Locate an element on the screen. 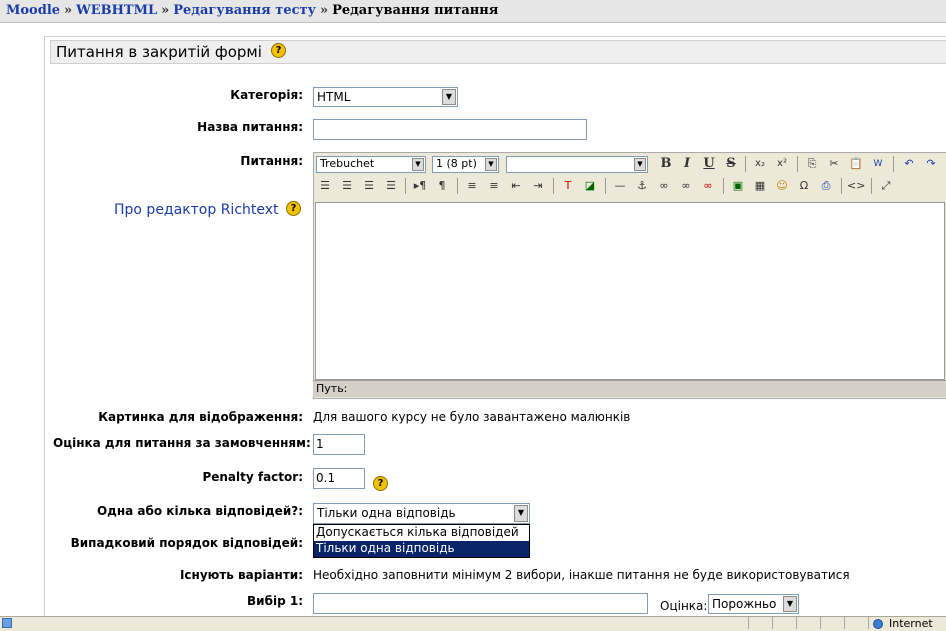 The image size is (946, 631). question-name-label: Назва питання: is located at coordinates (250, 127).